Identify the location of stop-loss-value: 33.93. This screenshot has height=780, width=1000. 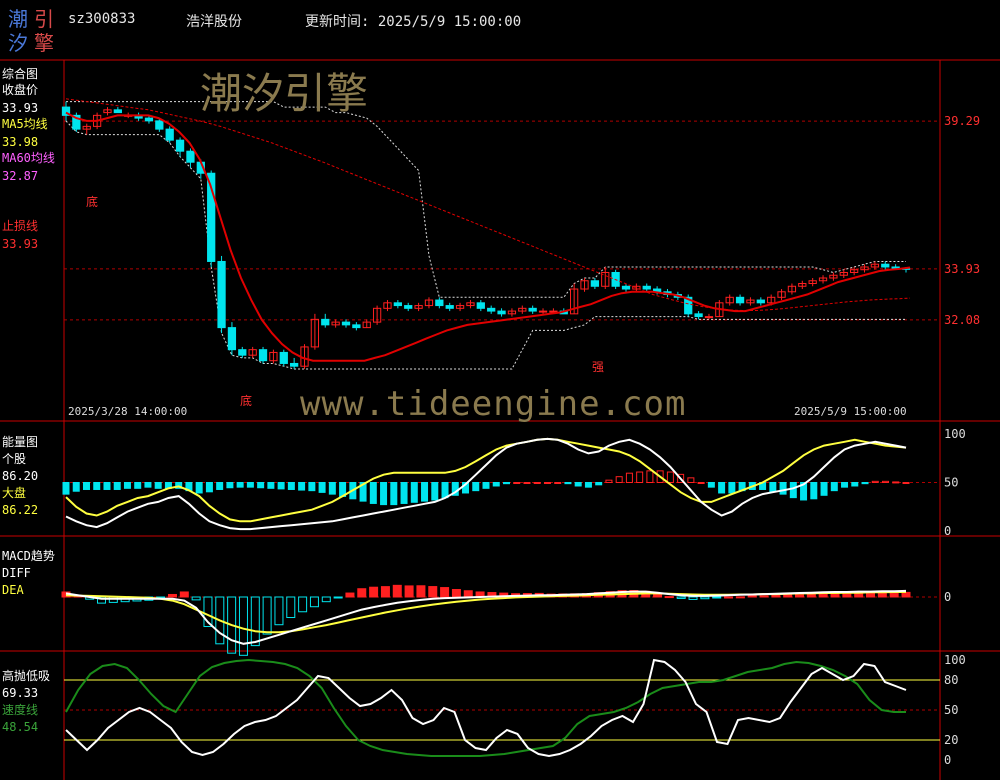
(20, 244).